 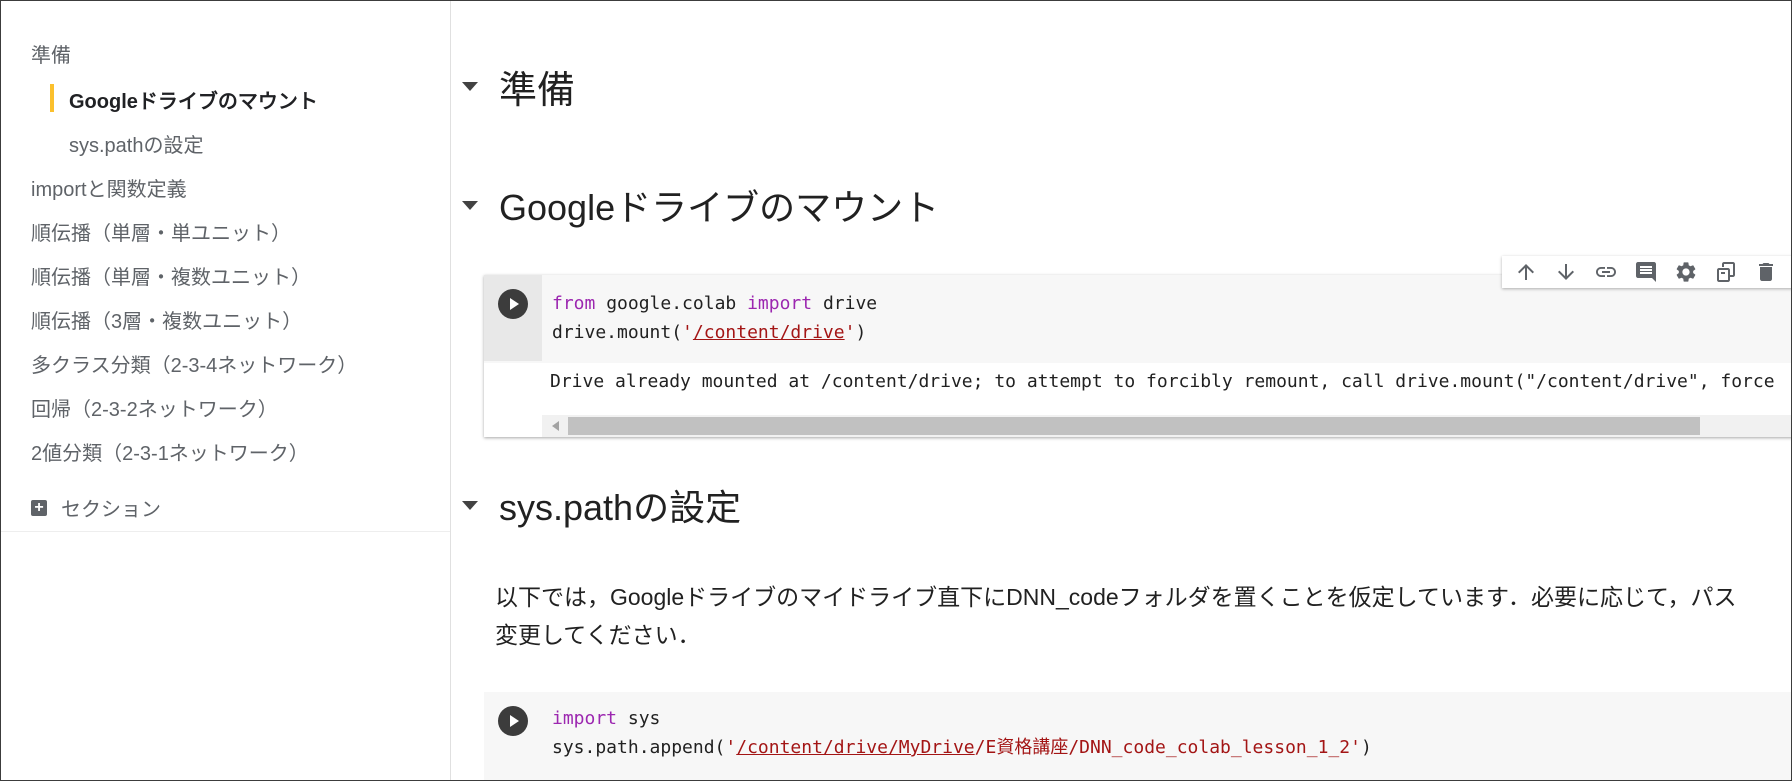 What do you see at coordinates (193, 99) in the screenshot?
I see `toc-item-google-drive-mount: Googleドライブのマウント` at bounding box center [193, 99].